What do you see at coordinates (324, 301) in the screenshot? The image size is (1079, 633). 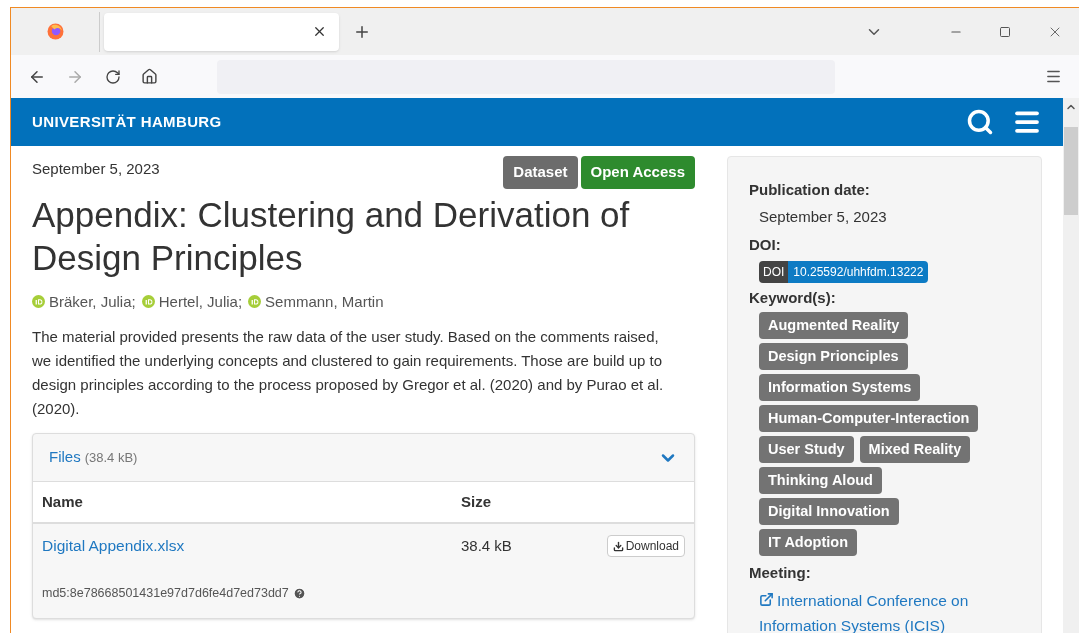 I see `author-link: Semmann, Martin` at bounding box center [324, 301].